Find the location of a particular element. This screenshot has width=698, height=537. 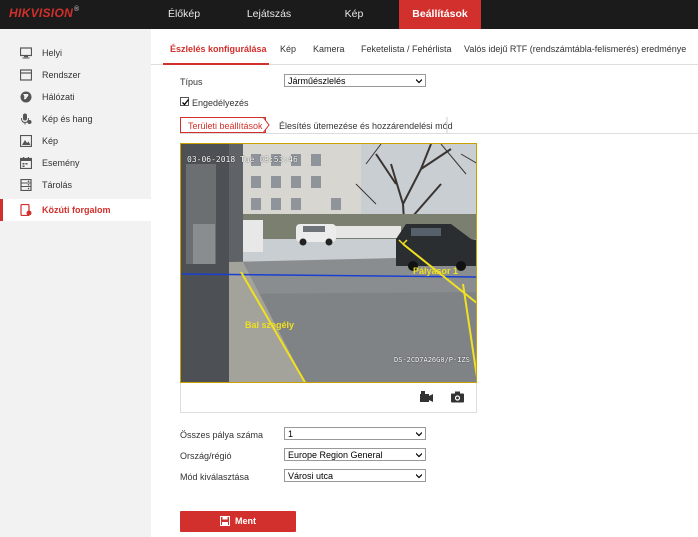

save-button: Ment is located at coordinates (238, 521).